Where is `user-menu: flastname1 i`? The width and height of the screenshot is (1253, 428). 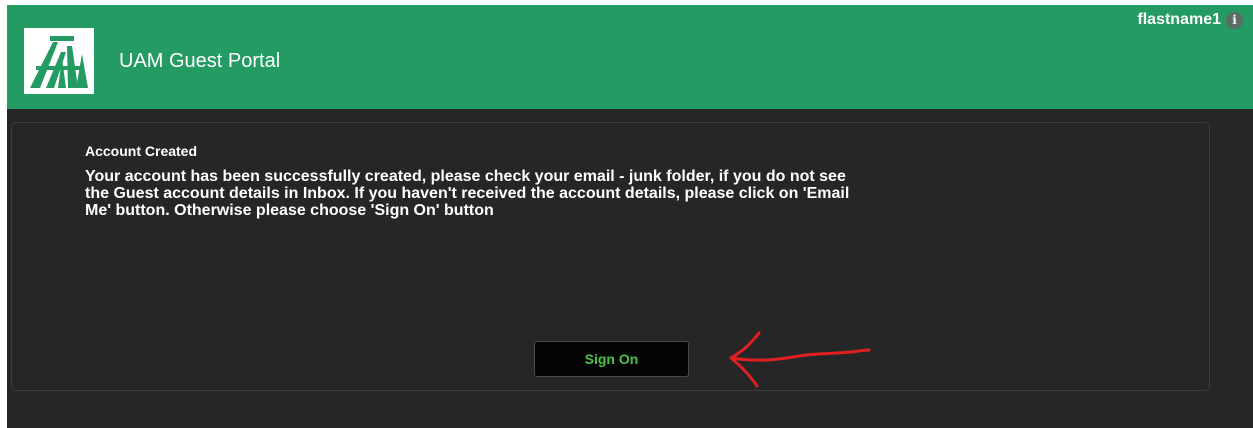
user-menu: flastname1 i is located at coordinates (1190, 20).